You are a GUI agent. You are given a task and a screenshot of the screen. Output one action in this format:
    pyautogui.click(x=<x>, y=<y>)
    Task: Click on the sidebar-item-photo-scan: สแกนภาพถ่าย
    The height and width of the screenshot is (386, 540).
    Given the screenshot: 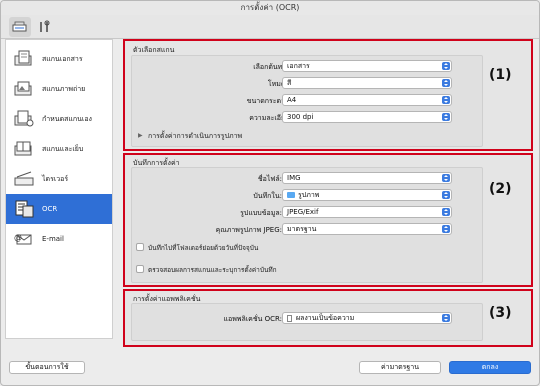 What is the action you would take?
    pyautogui.click(x=59, y=89)
    